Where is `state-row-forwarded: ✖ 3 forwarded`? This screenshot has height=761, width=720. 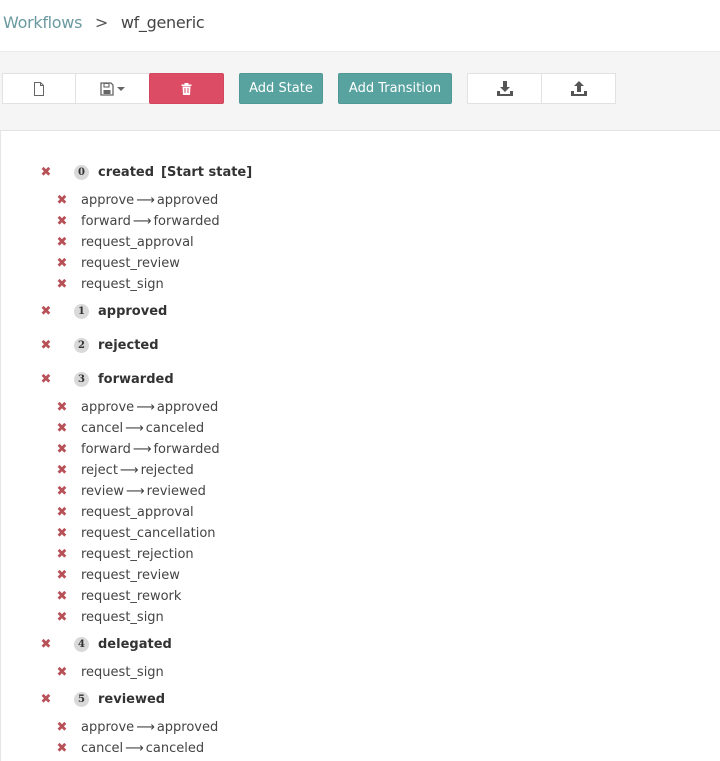 state-row-forwarded: ✖ 3 forwarded is located at coordinates (107, 379).